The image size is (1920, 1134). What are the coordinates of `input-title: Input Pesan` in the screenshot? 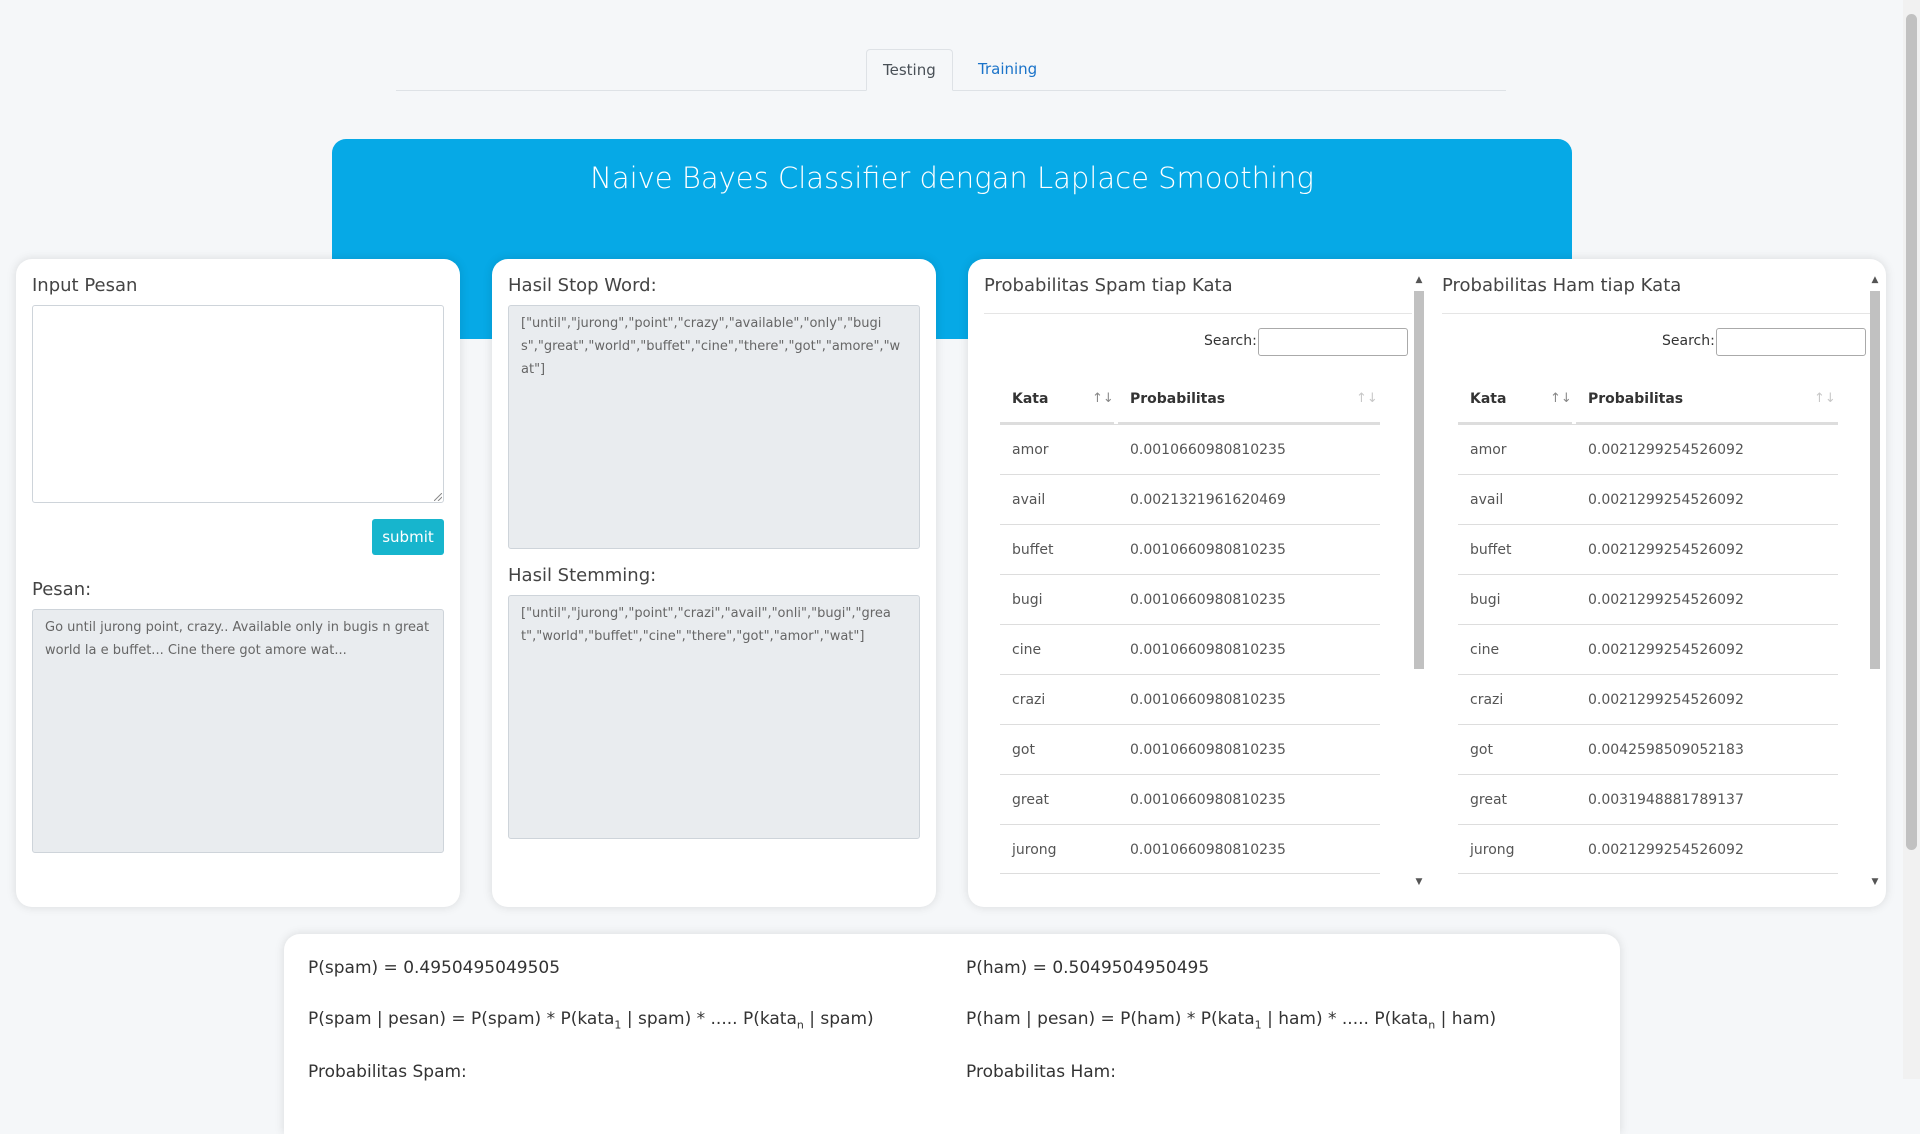 It's located at (85, 285).